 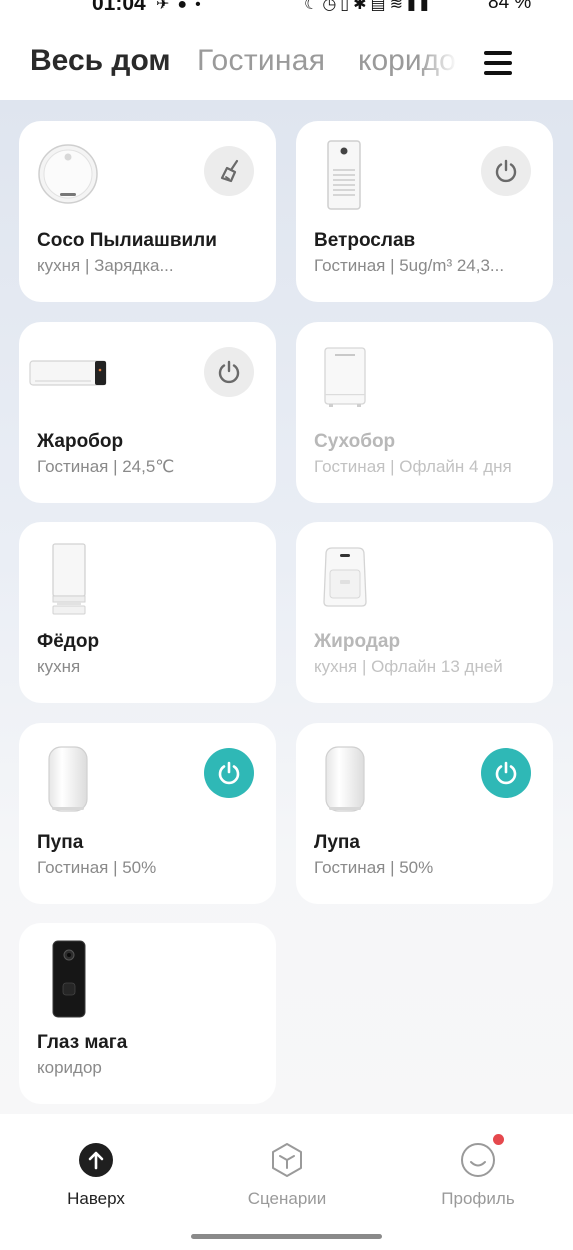 I want to click on clean-button, so click(x=229, y=171).